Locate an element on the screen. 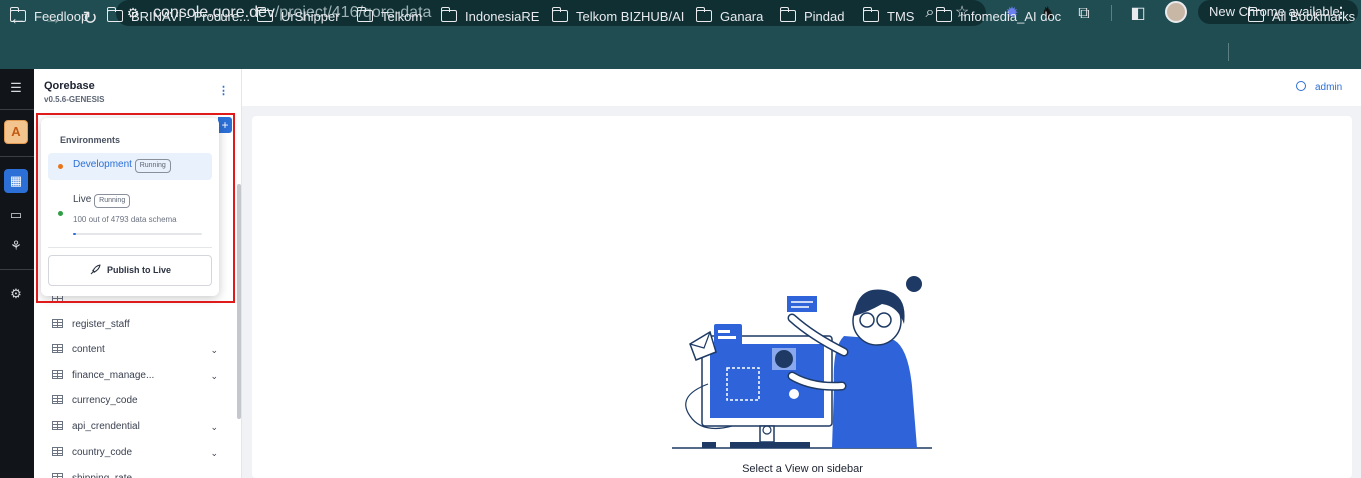  bookmark-folder-telkom-bizhub: Telkom BIZHUB/AI is located at coordinates (618, 17).